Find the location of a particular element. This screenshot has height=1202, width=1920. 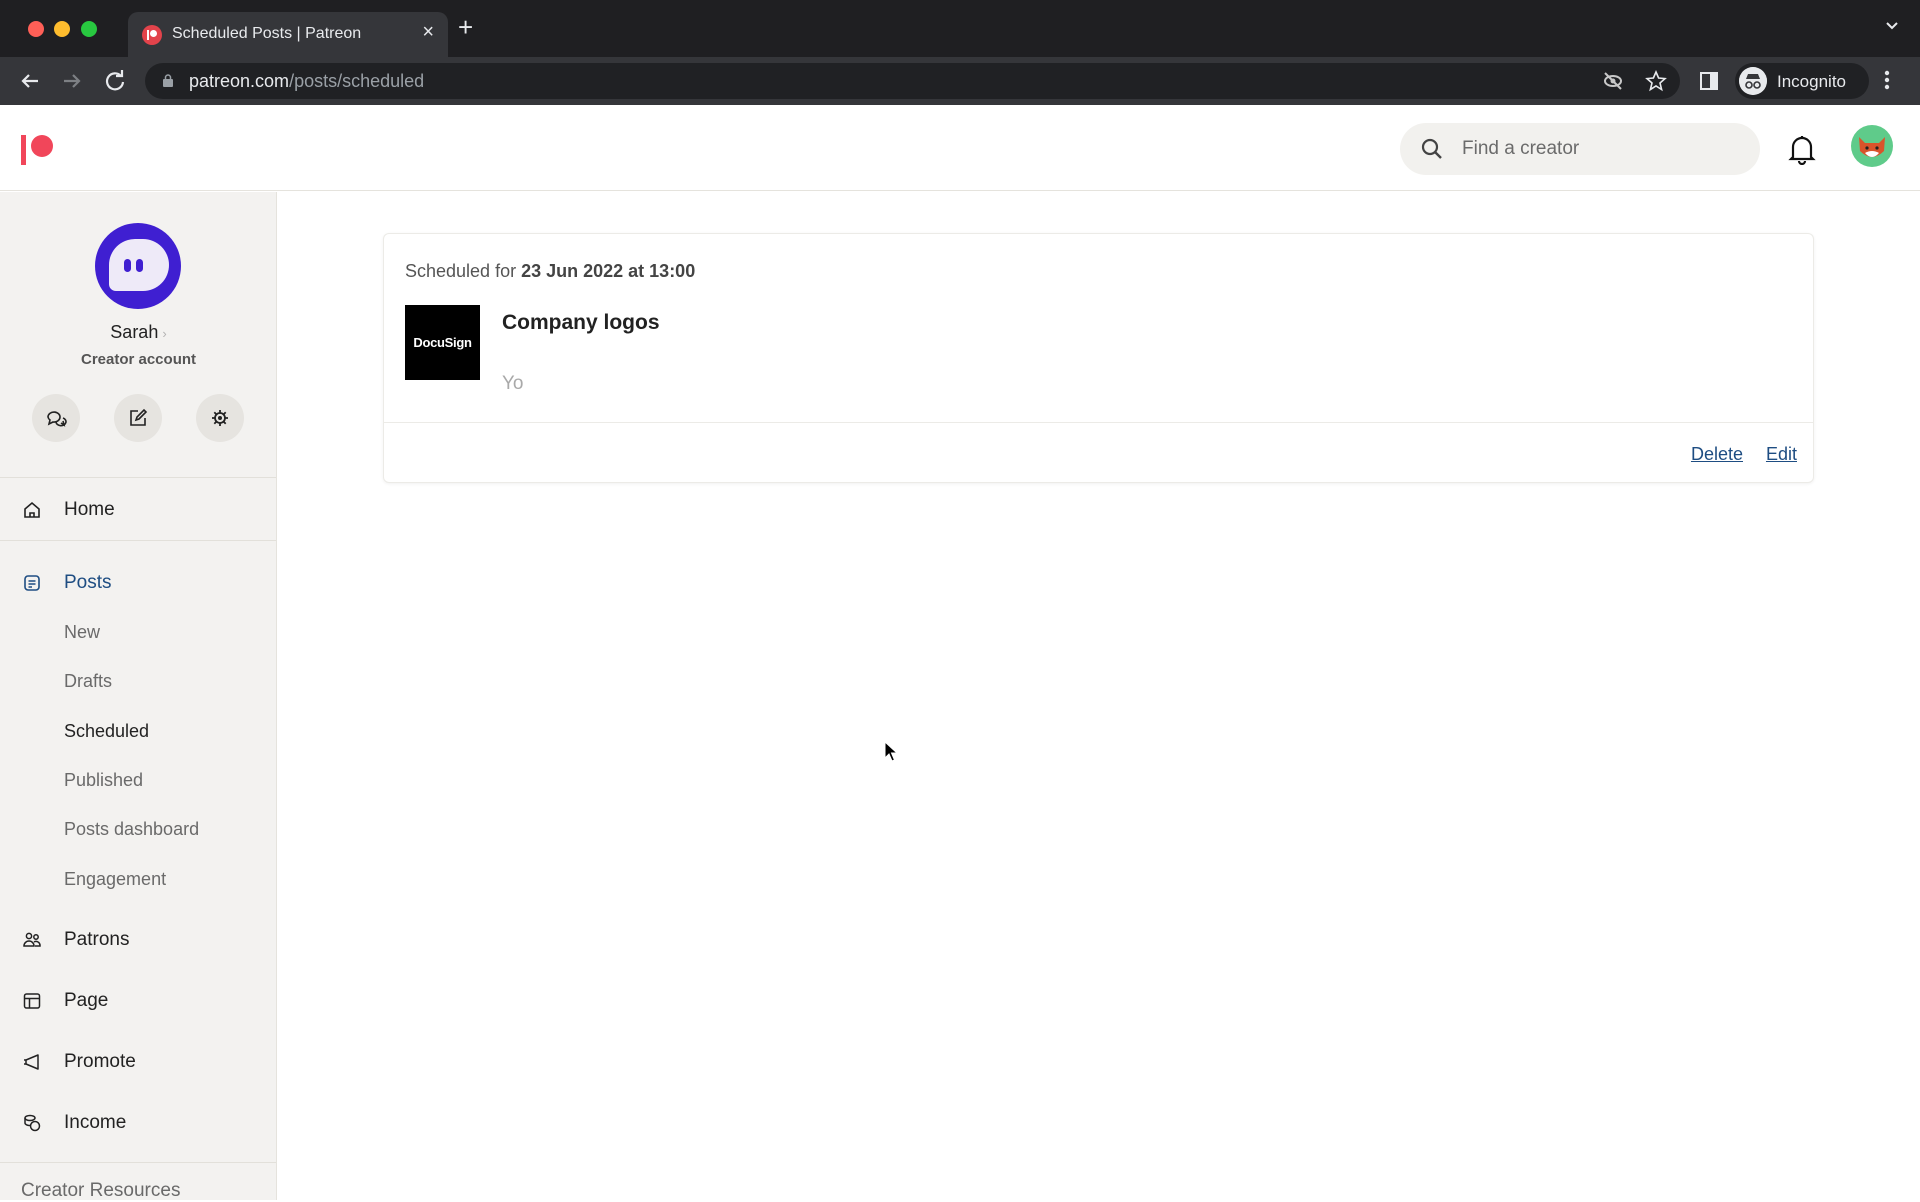

sidebar-item-posts: Posts is located at coordinates (138, 583).